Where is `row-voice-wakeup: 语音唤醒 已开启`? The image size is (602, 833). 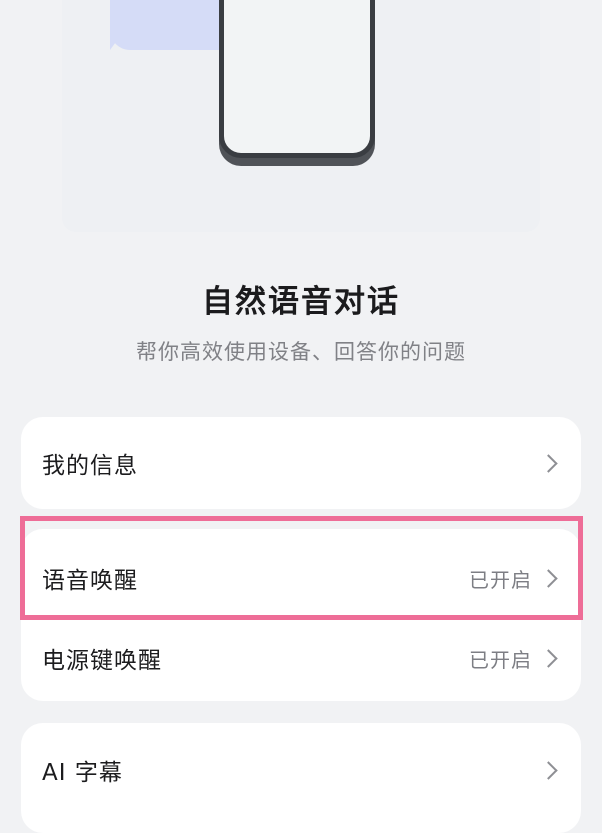
row-voice-wakeup: 语音唤醒 已开启 is located at coordinates (301, 578).